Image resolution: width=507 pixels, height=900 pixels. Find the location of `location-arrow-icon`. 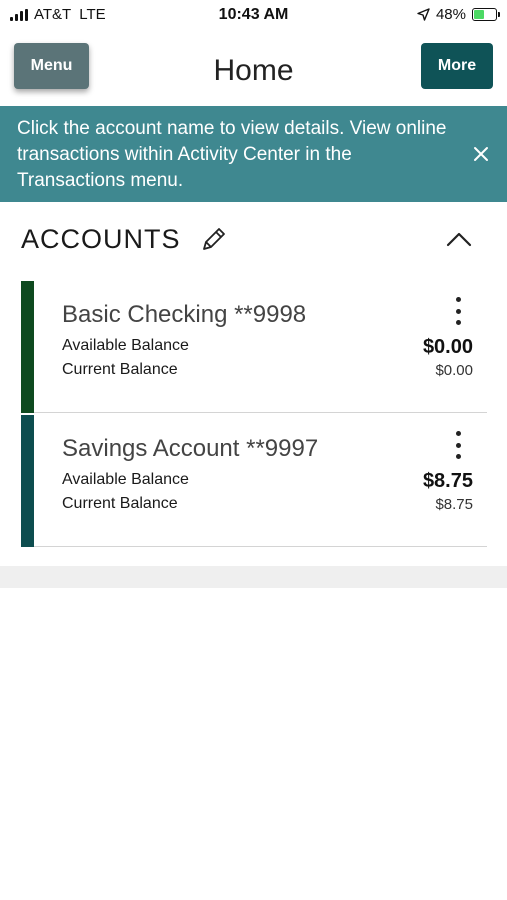

location-arrow-icon is located at coordinates (423, 14).